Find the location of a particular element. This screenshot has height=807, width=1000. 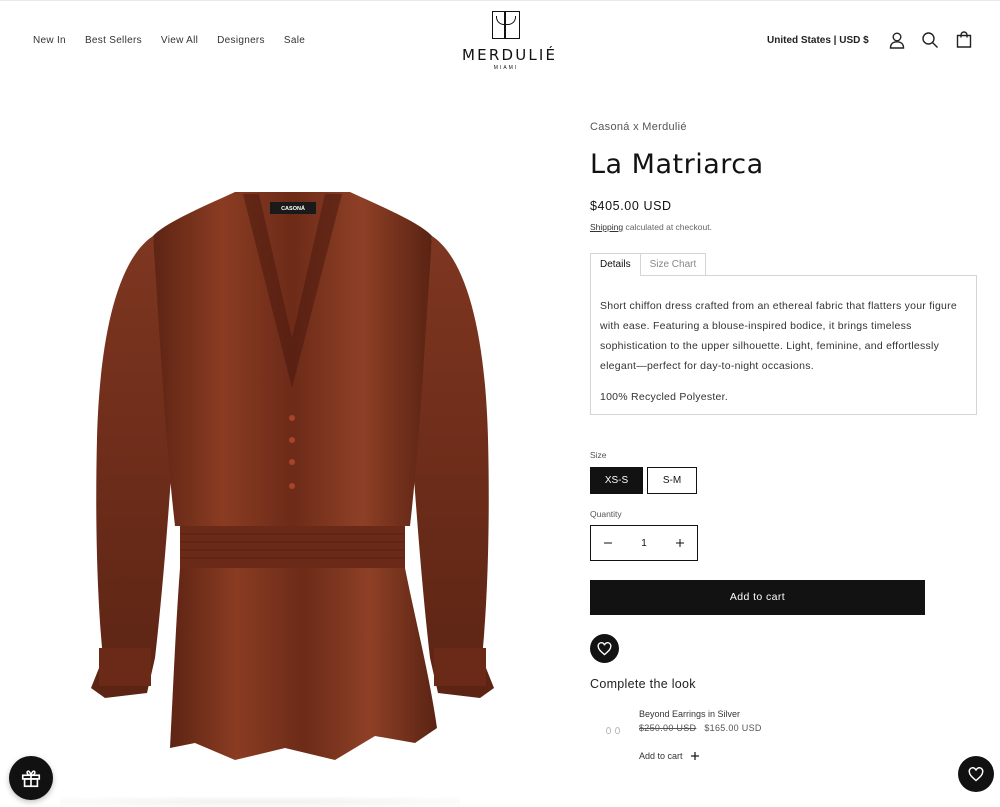

look-item-name: Beyond Earrings in Silver is located at coordinates (689, 714).